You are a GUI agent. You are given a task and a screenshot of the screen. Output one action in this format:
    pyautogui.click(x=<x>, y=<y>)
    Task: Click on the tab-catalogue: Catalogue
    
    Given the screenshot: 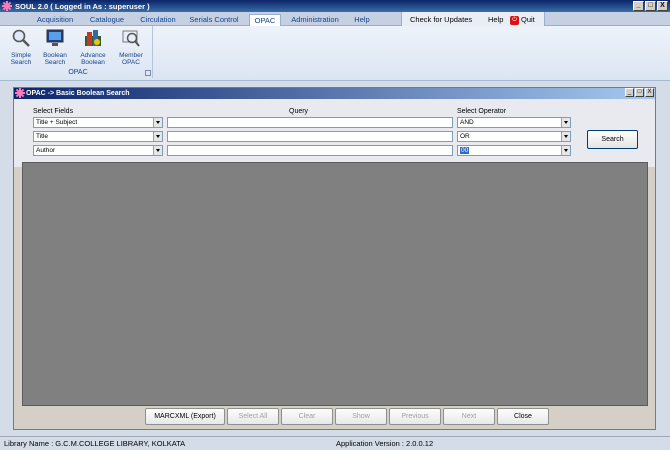 What is the action you would take?
    pyautogui.click(x=107, y=20)
    